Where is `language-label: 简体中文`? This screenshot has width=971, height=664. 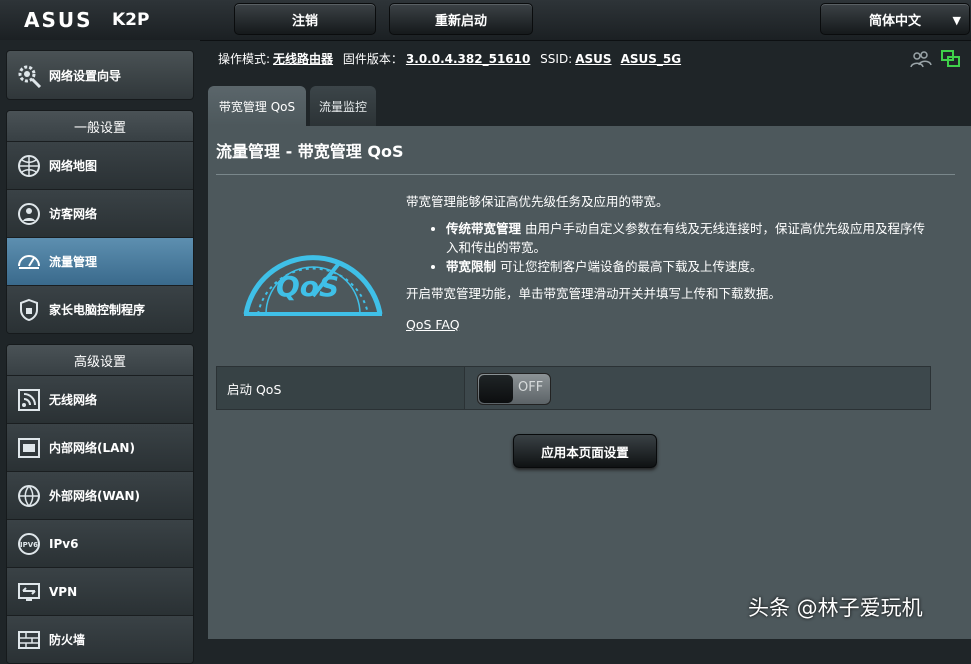 language-label: 简体中文 is located at coordinates (894, 21).